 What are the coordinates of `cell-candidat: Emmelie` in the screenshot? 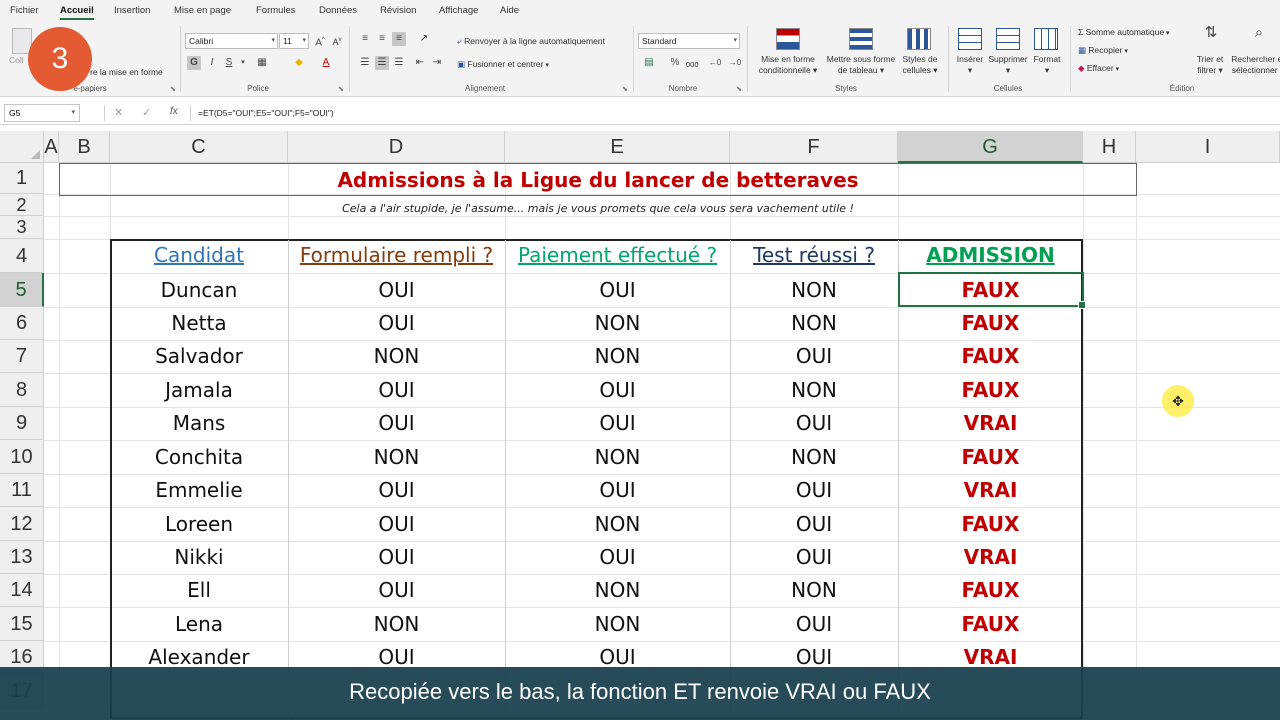 It's located at (199, 490).